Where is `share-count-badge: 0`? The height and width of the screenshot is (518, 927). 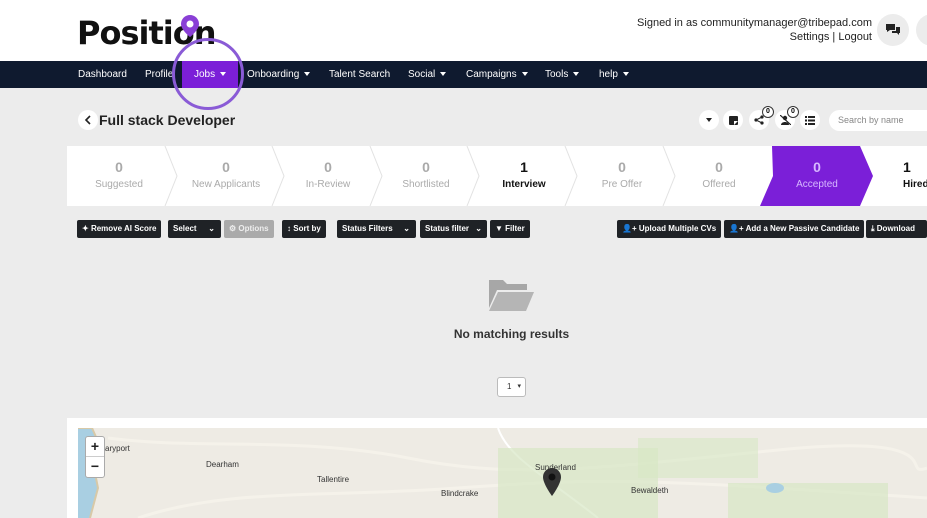 share-count-badge: 0 is located at coordinates (768, 112).